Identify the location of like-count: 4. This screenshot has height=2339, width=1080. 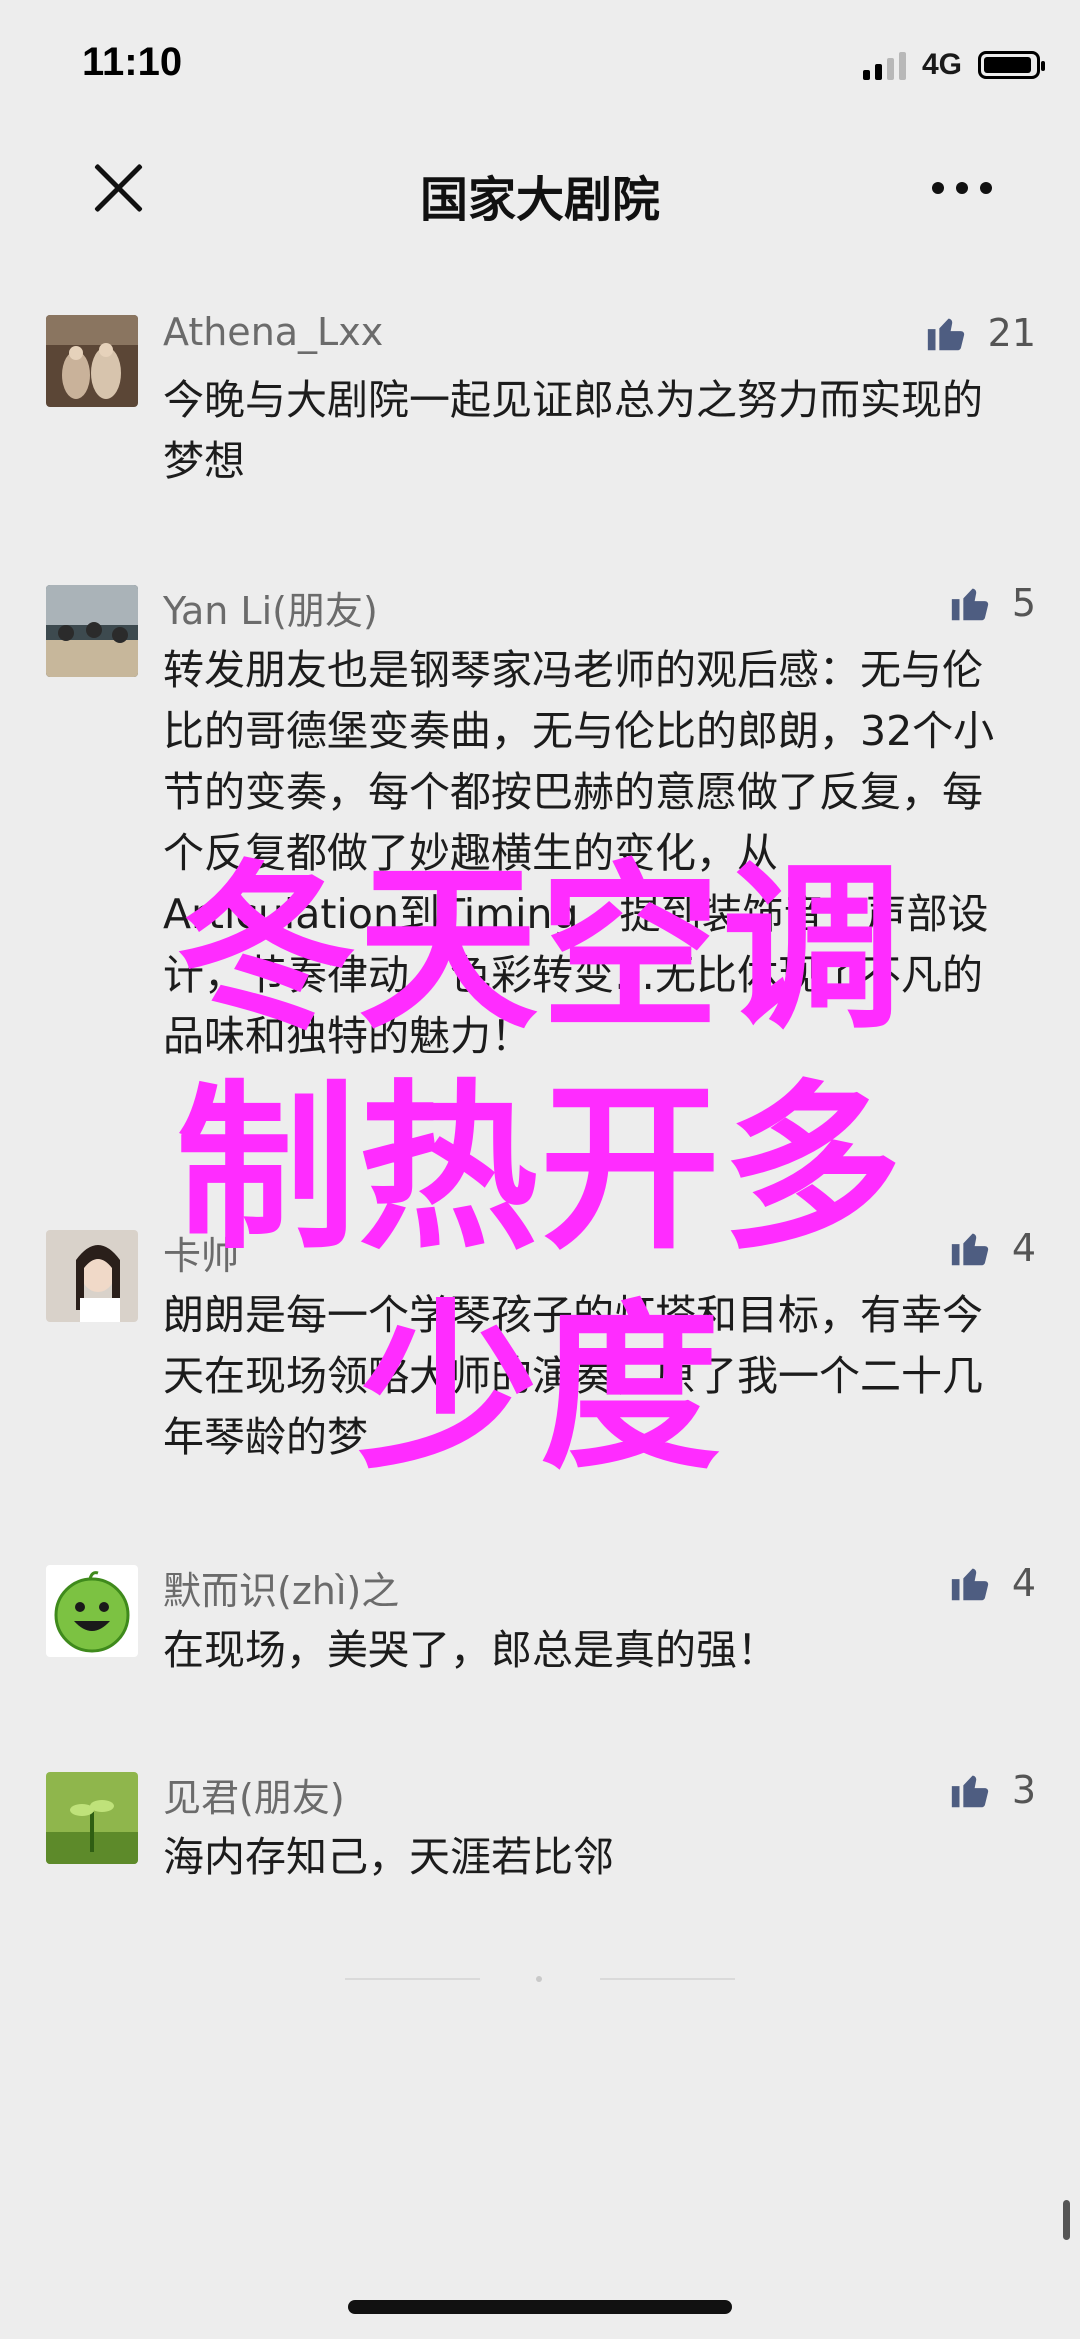
(1023, 1583).